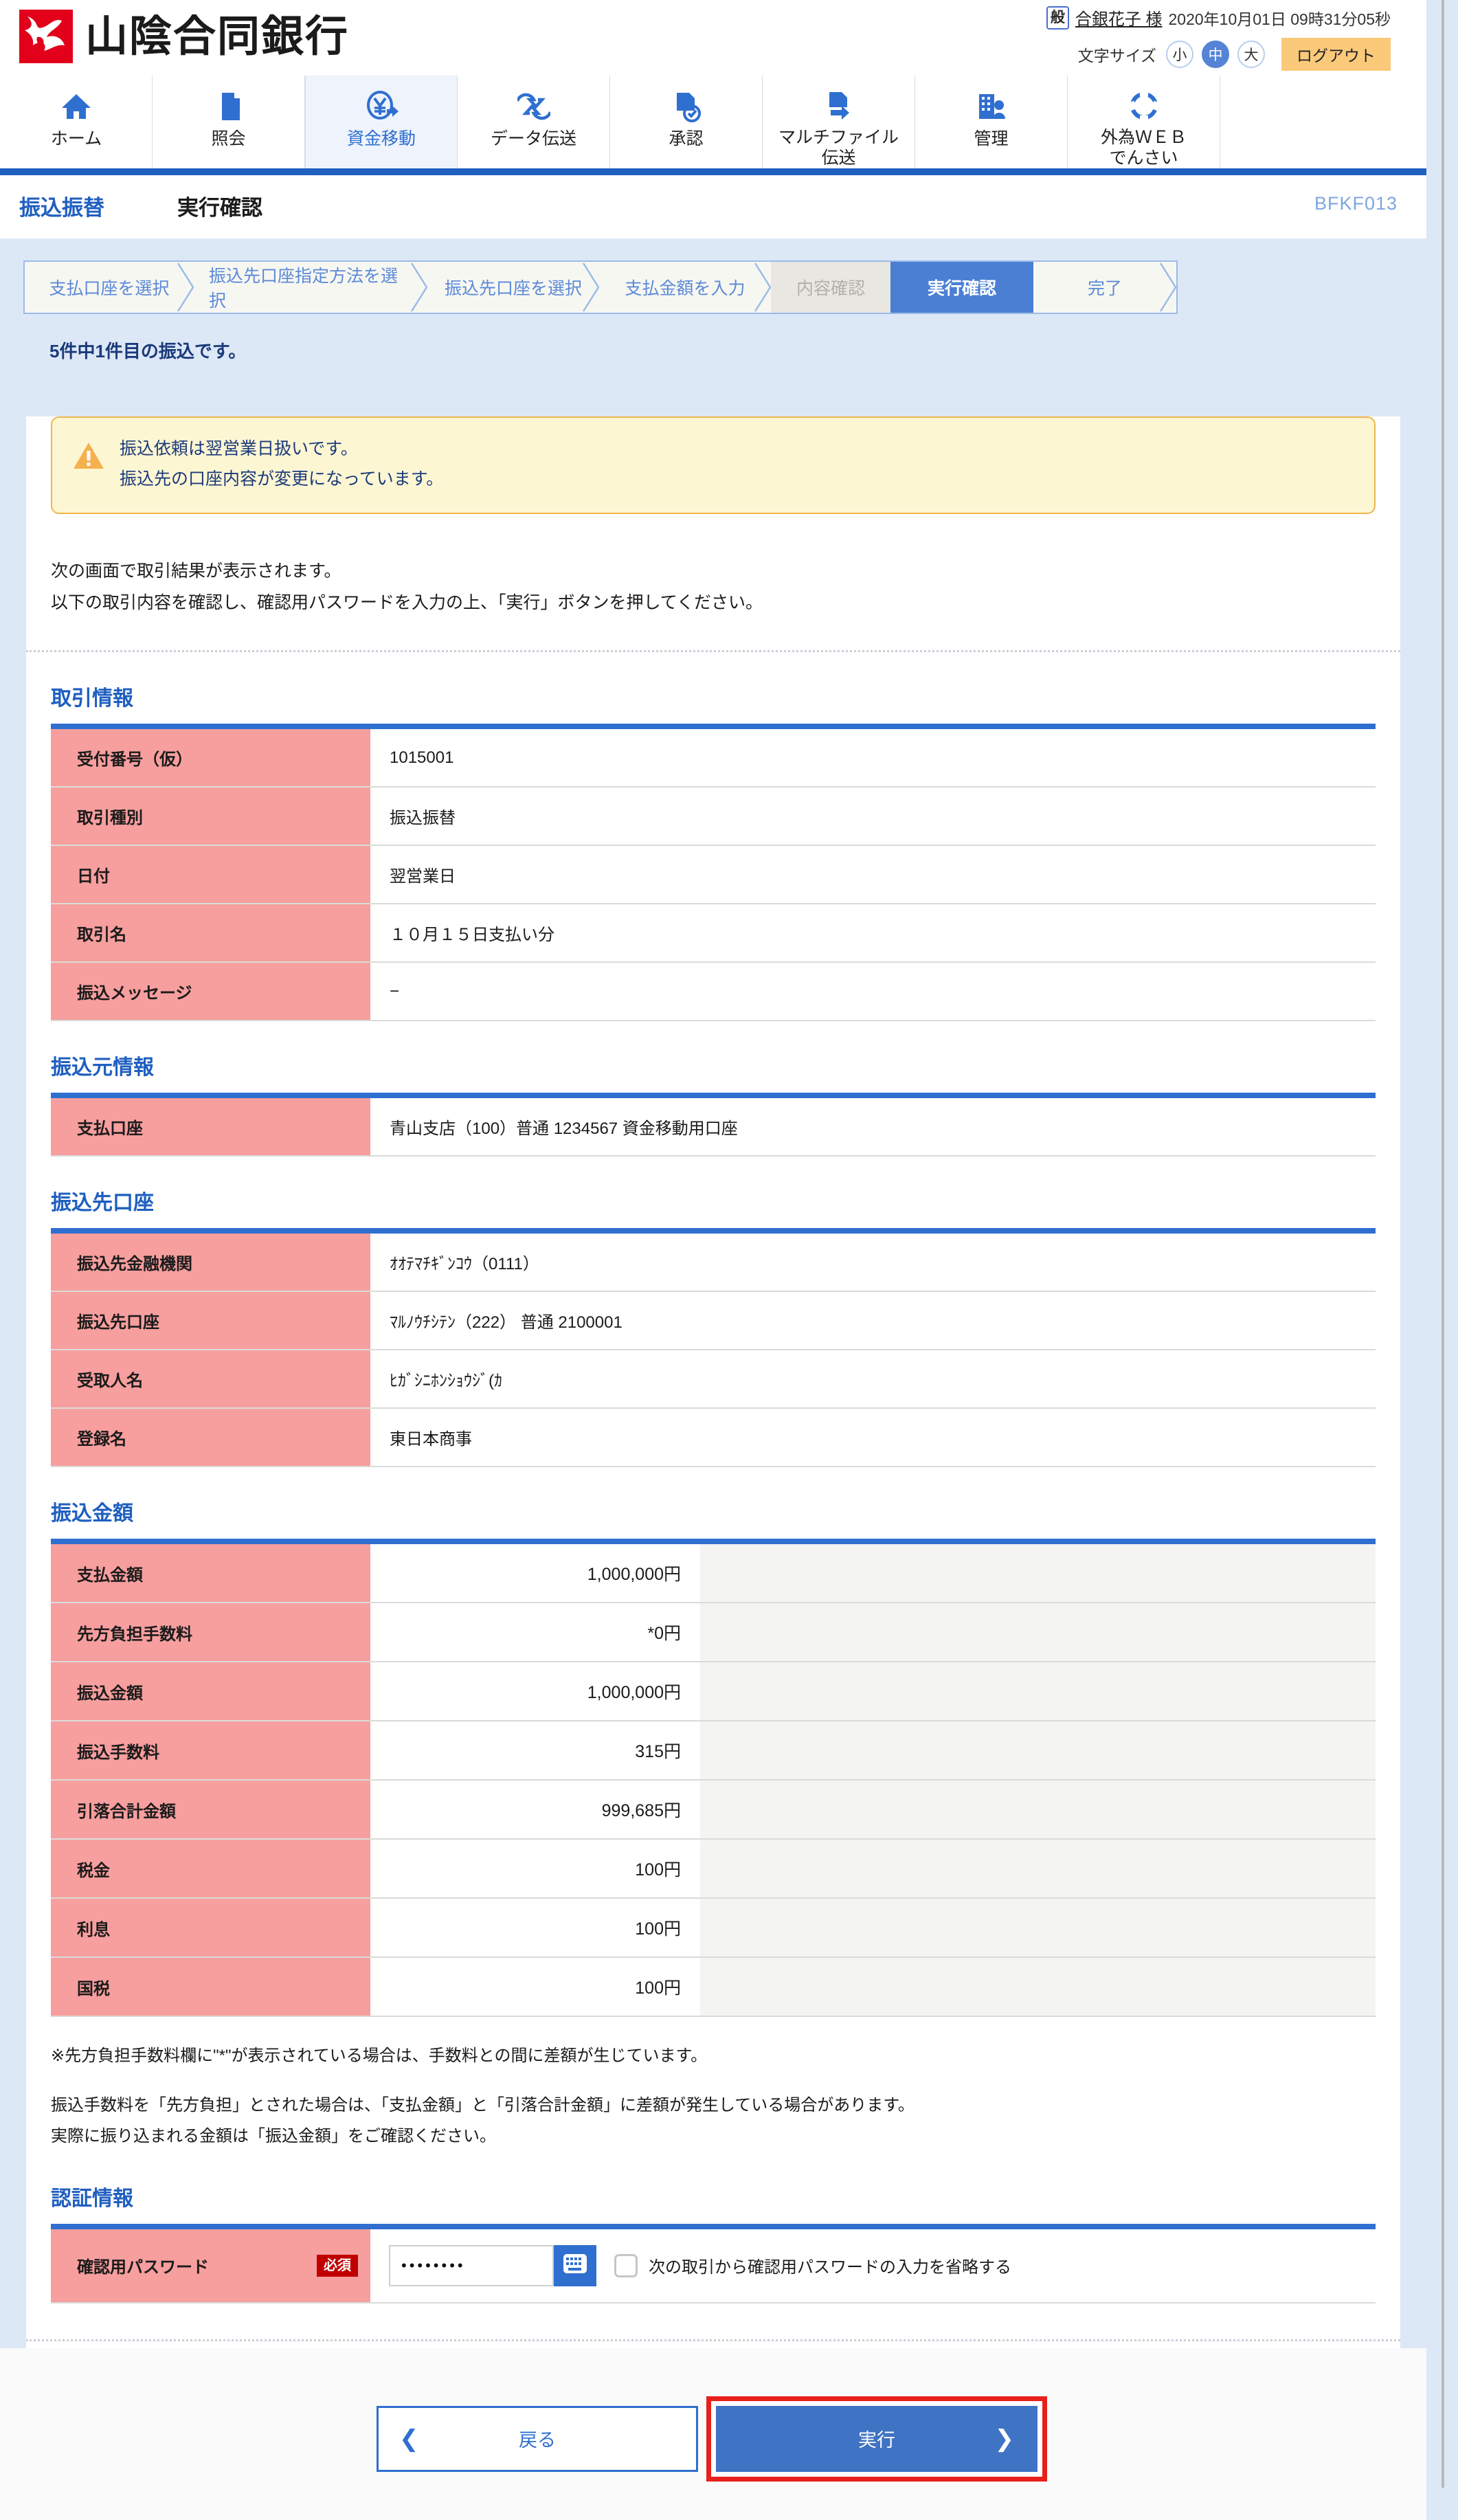 Image resolution: width=1458 pixels, height=2520 pixels. Describe the element at coordinates (211, 874) in the screenshot. I see `row-key: 日付` at that location.